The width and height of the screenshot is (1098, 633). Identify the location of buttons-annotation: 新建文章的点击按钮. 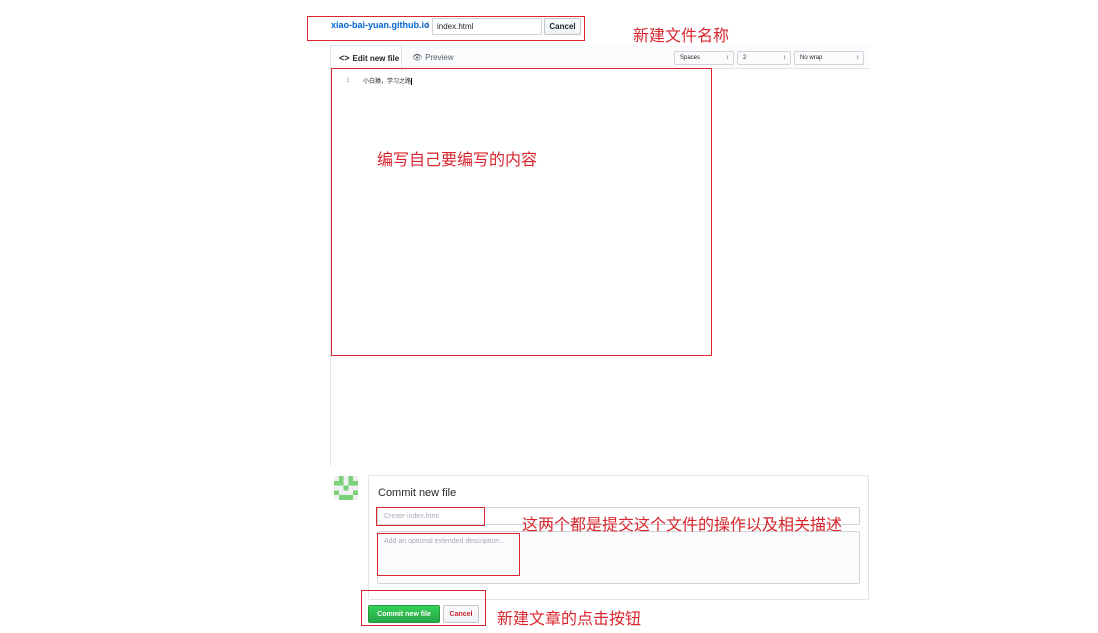
(569, 618).